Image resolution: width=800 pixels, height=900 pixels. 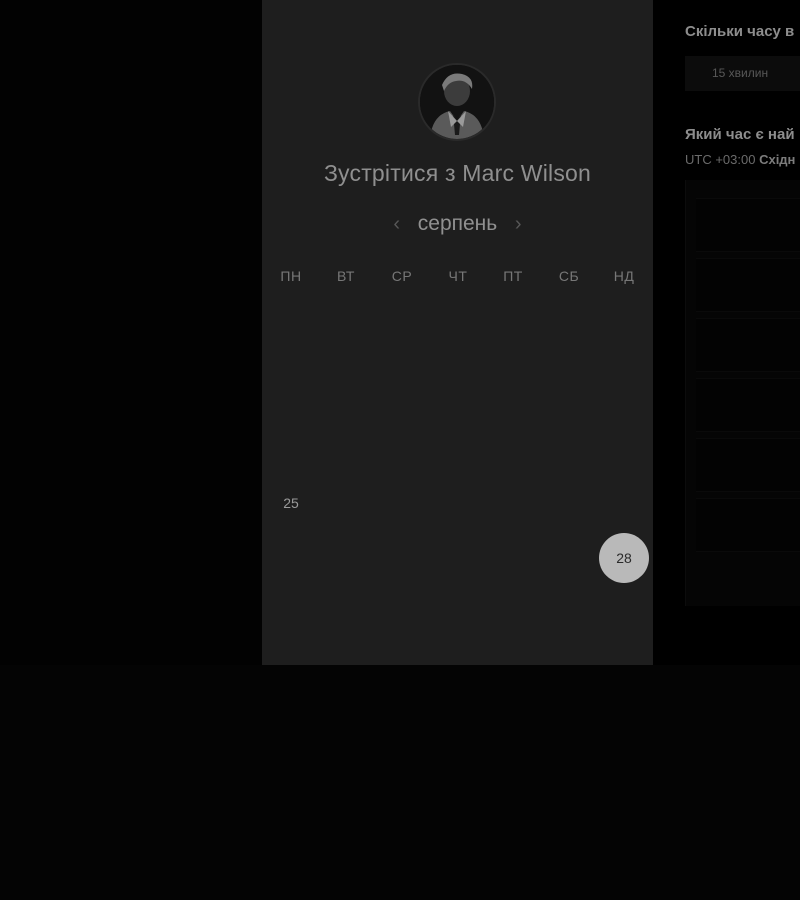 I want to click on weekday-label: СБ, so click(x=569, y=276).